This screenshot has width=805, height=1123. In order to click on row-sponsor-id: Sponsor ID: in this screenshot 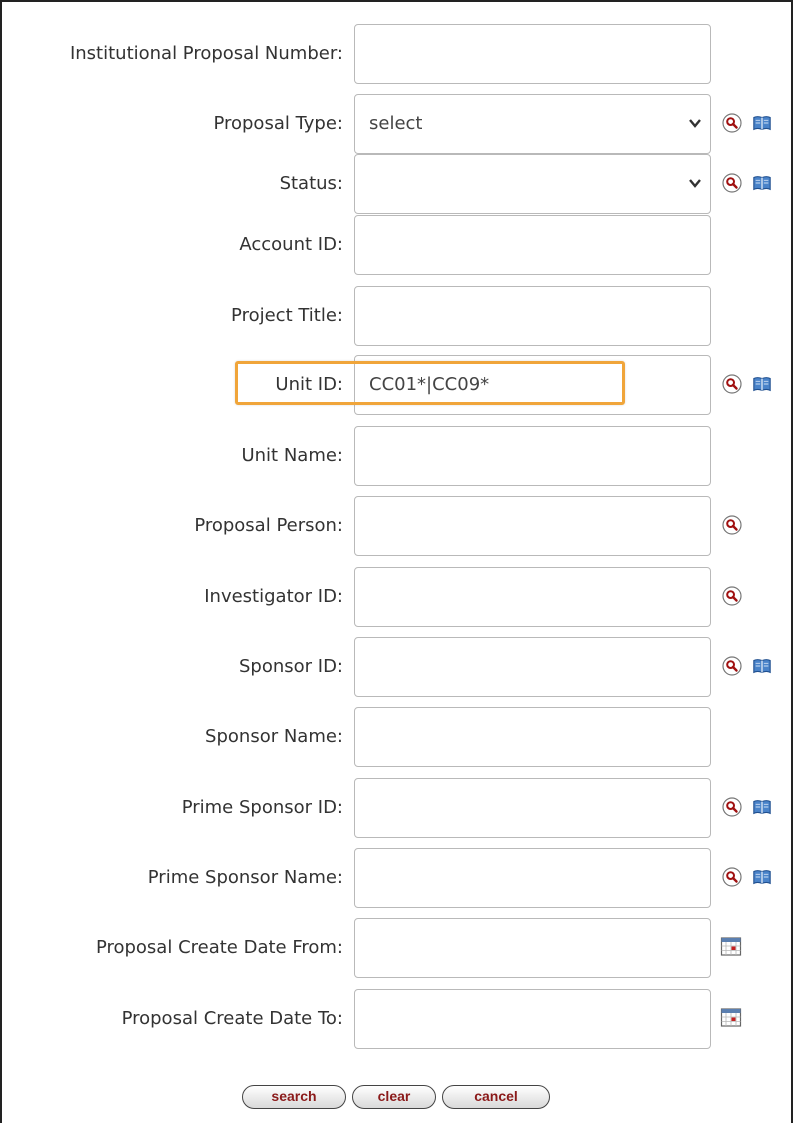, I will do `click(402, 667)`.